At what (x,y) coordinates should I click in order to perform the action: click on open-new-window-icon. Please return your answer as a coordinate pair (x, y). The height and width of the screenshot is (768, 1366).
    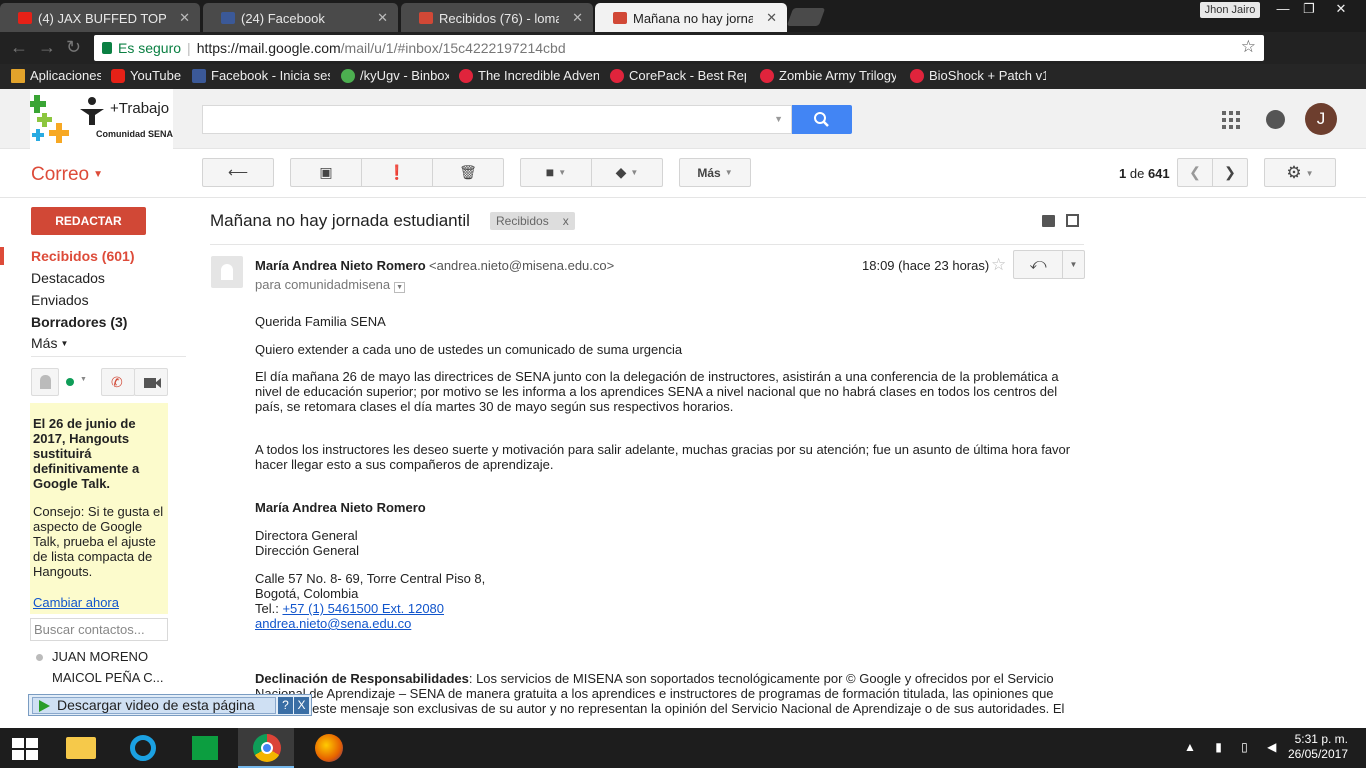
    Looking at the image, I should click on (1072, 220).